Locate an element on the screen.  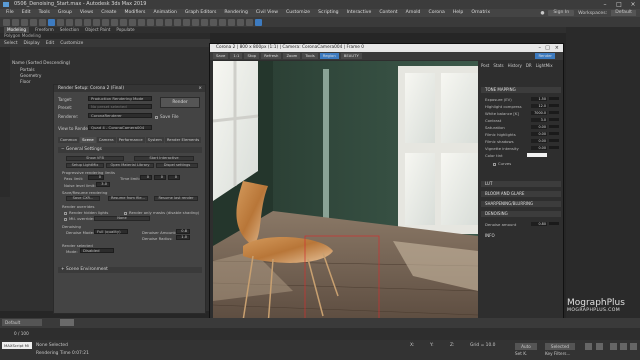
next-frame-icon is located at coordinates (599, 346).